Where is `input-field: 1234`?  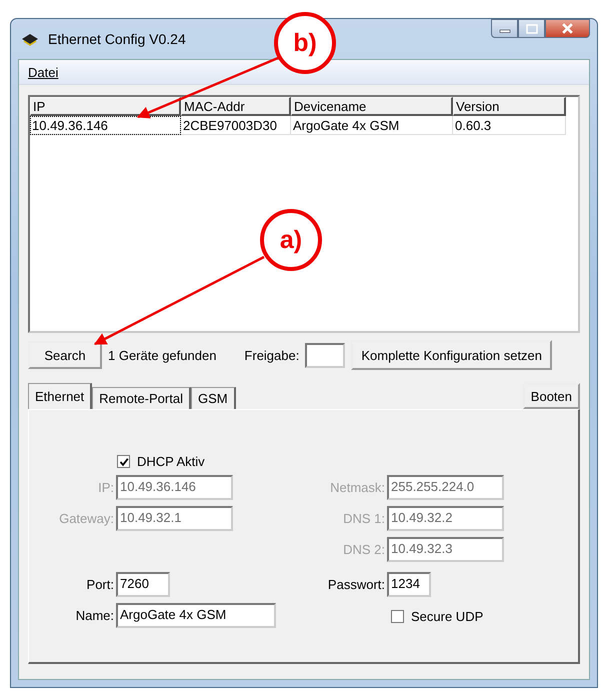
input-field: 1234 is located at coordinates (409, 584).